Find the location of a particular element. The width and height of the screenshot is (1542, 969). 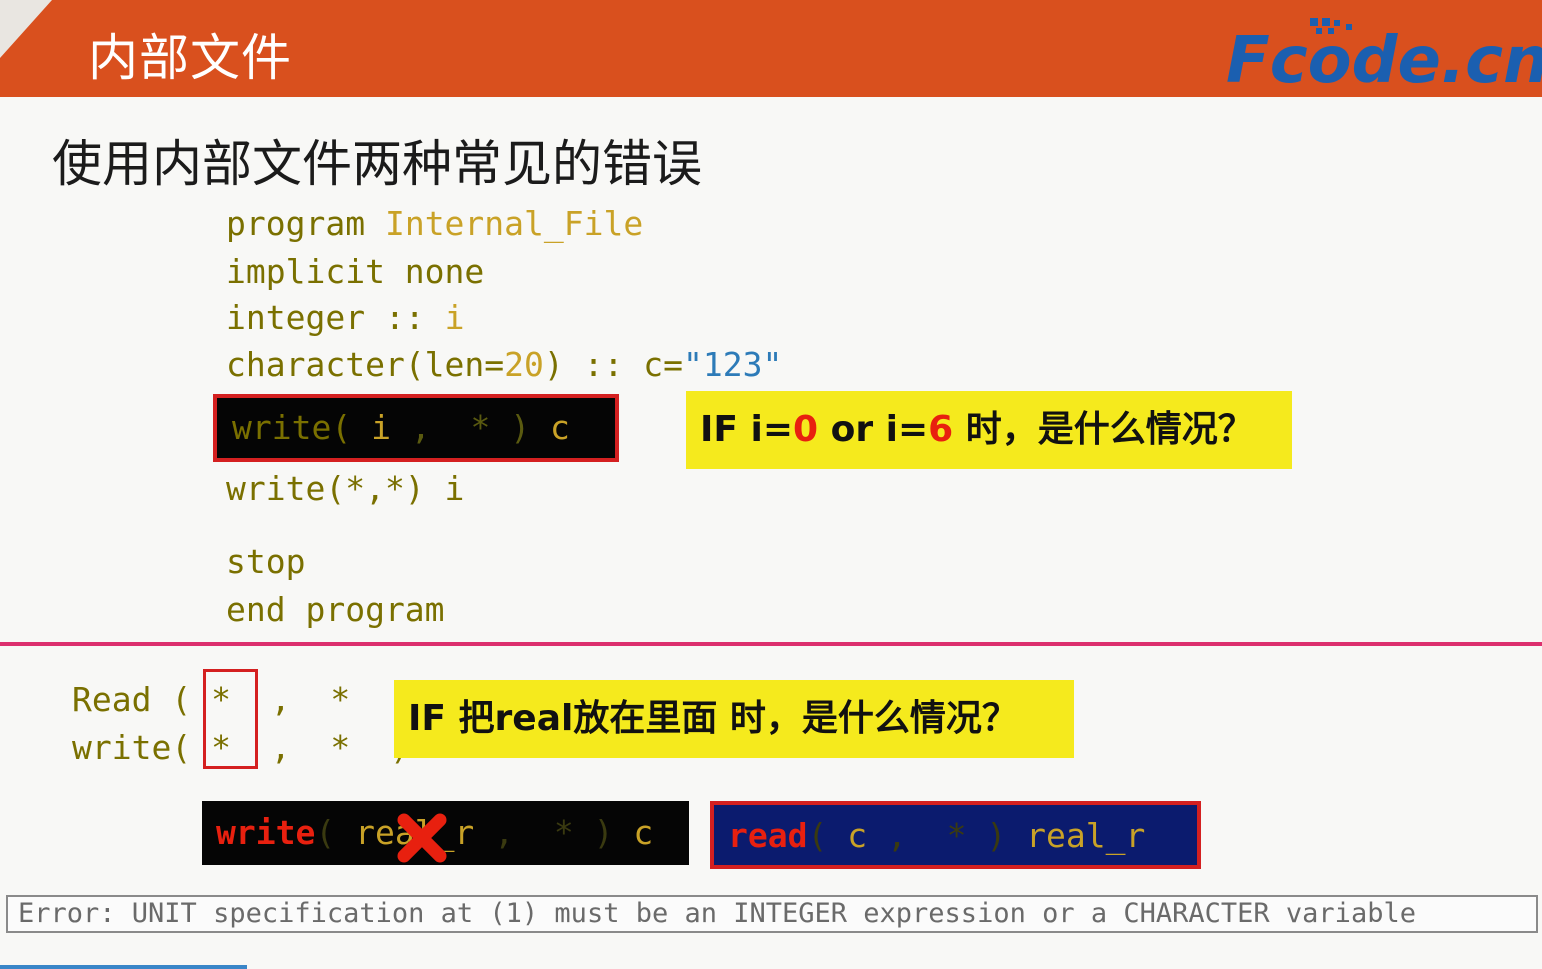

code-line-end: end program is located at coordinates (335, 609).